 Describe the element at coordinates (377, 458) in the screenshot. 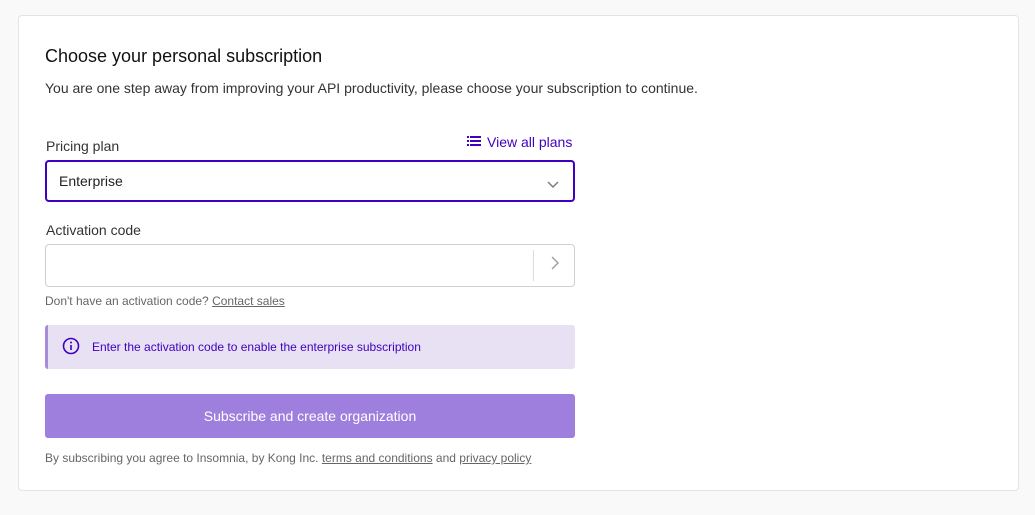

I see `terms-link: terms and conditions` at that location.